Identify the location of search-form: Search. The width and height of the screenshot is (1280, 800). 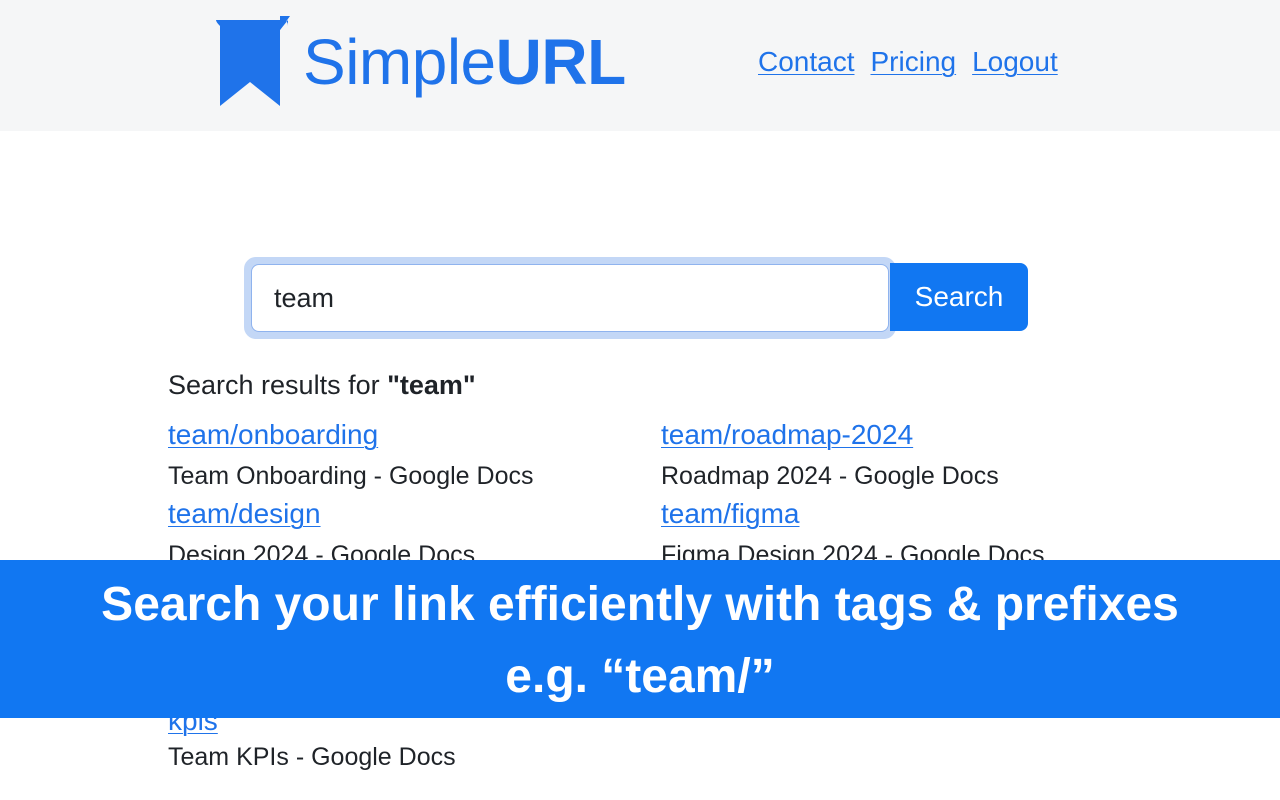
(636, 298).